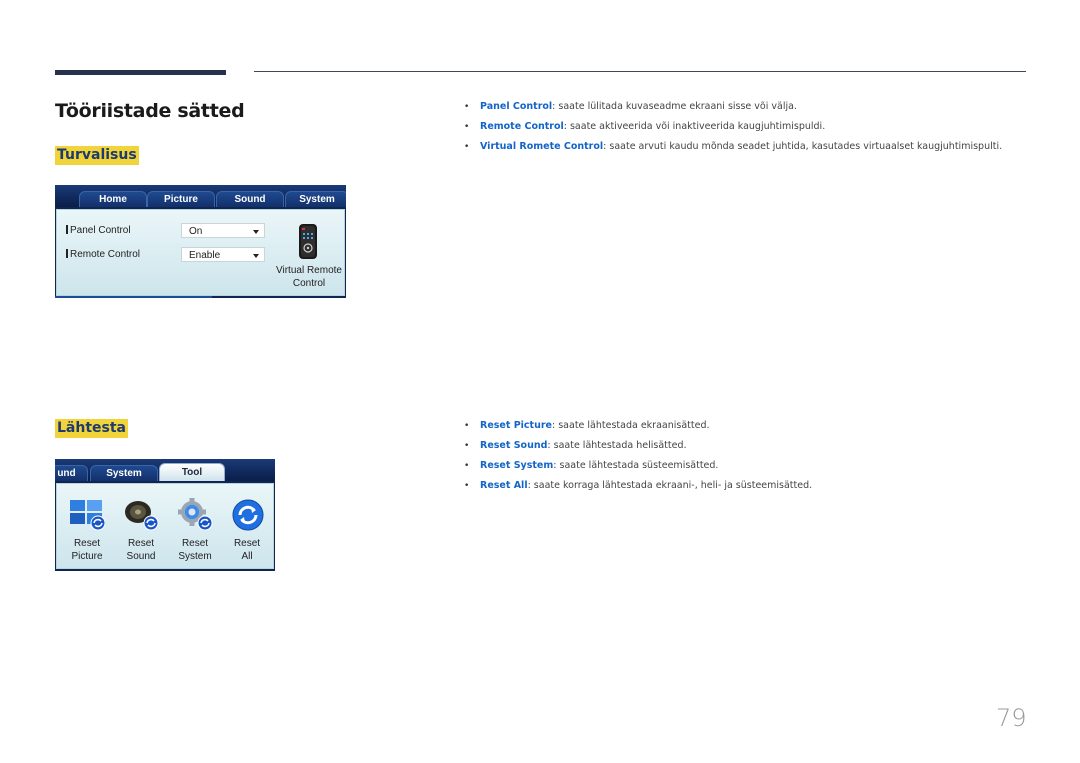  Describe the element at coordinates (113, 199) in the screenshot. I see `tab-home: Home` at that location.